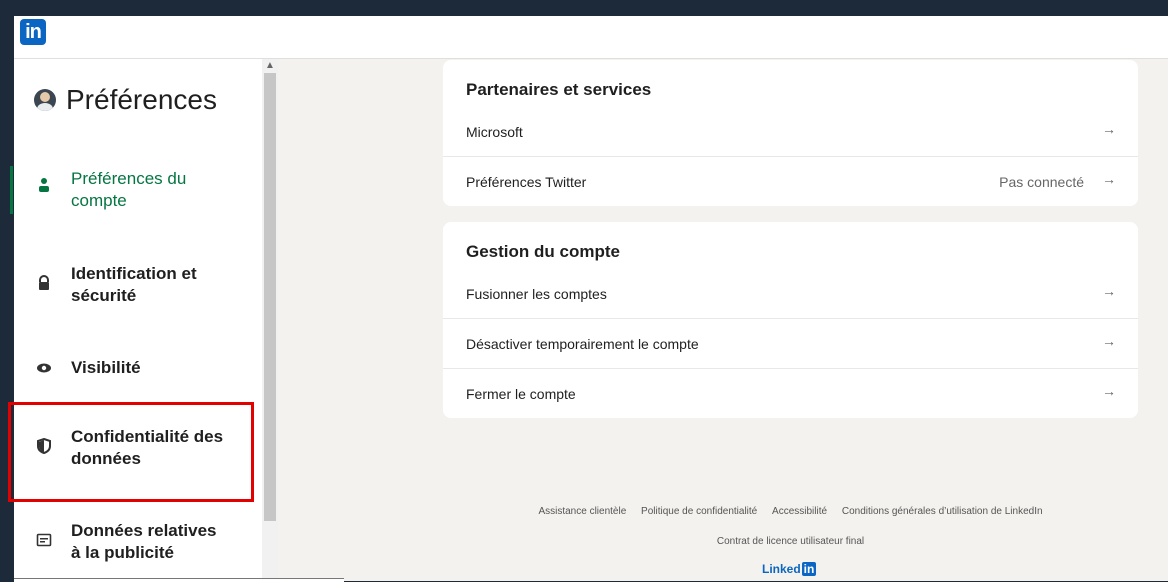 The height and width of the screenshot is (582, 1168). What do you see at coordinates (536, 294) in the screenshot?
I see `row-label: Fusionner les comptes` at bounding box center [536, 294].